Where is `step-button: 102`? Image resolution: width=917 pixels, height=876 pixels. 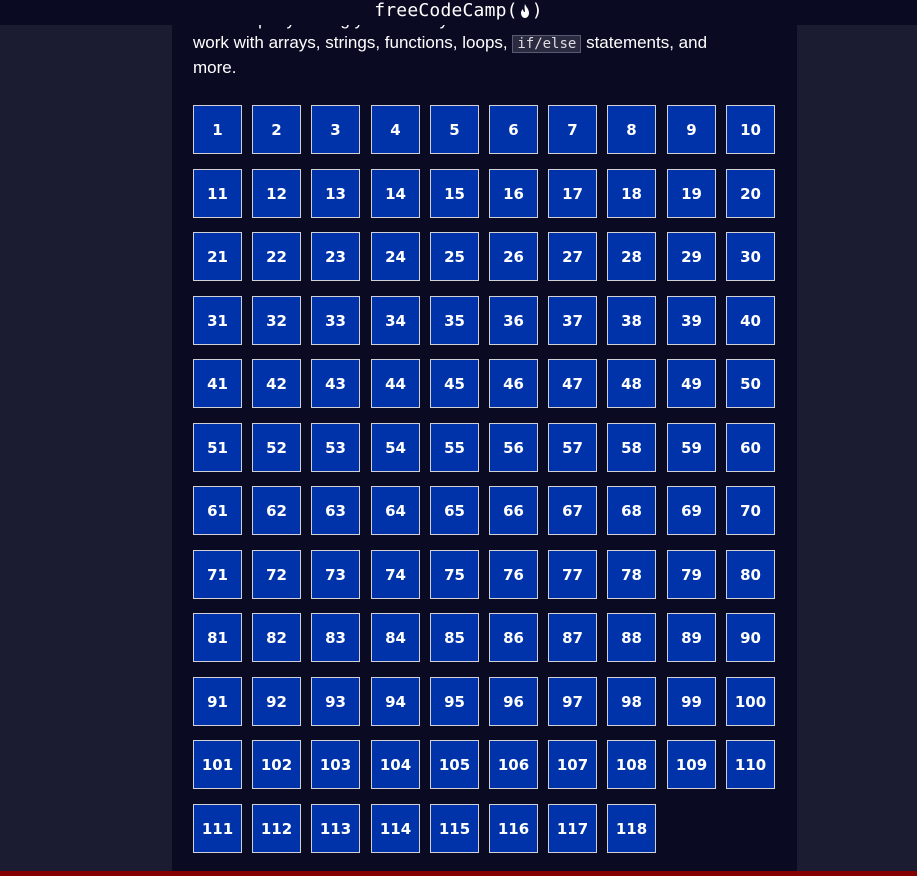 step-button: 102 is located at coordinates (276, 764).